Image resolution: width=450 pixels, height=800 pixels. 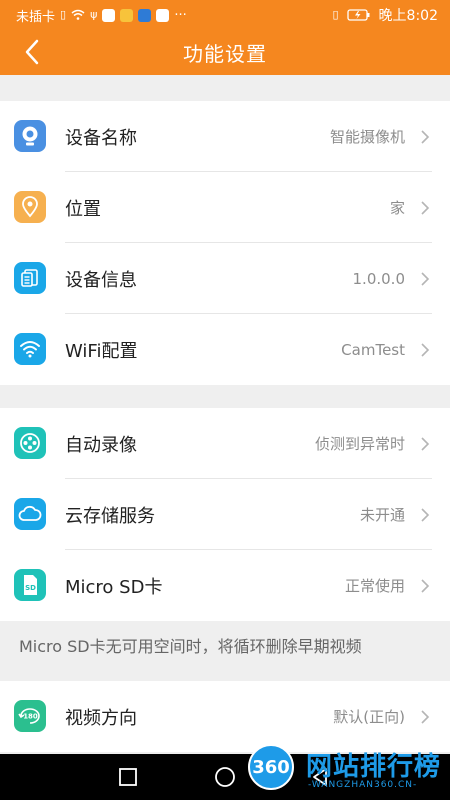 What do you see at coordinates (101, 445) in the screenshot?
I see `setting-label: 自动录像` at bounding box center [101, 445].